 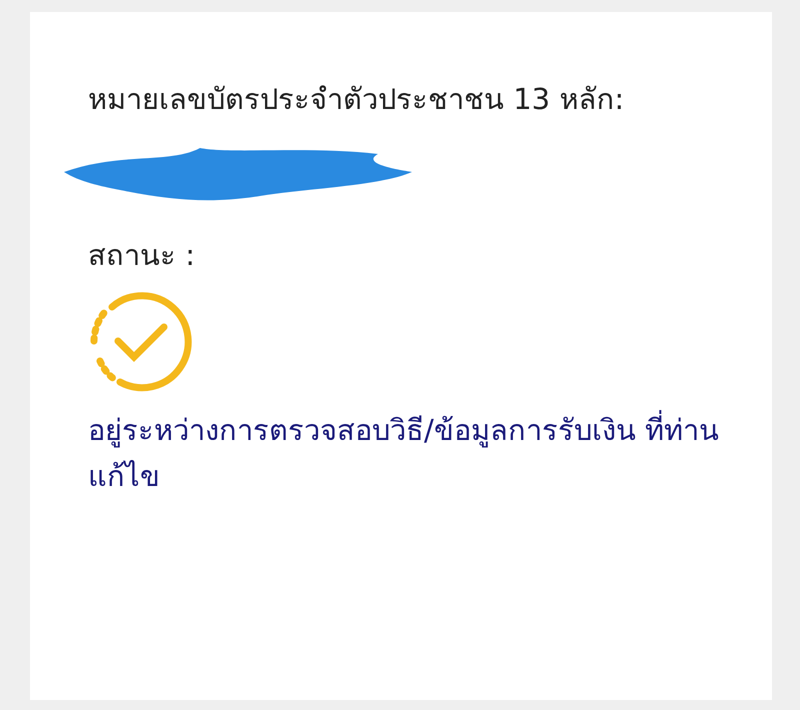 What do you see at coordinates (356, 99) in the screenshot?
I see `id-label: หมายเลขบัตรประจำตัวประชาชน 13 หลัก:` at bounding box center [356, 99].